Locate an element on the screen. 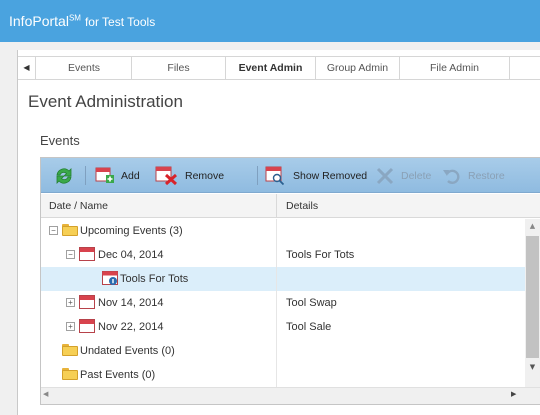  tab-file-admin: File Admin is located at coordinates (455, 68).